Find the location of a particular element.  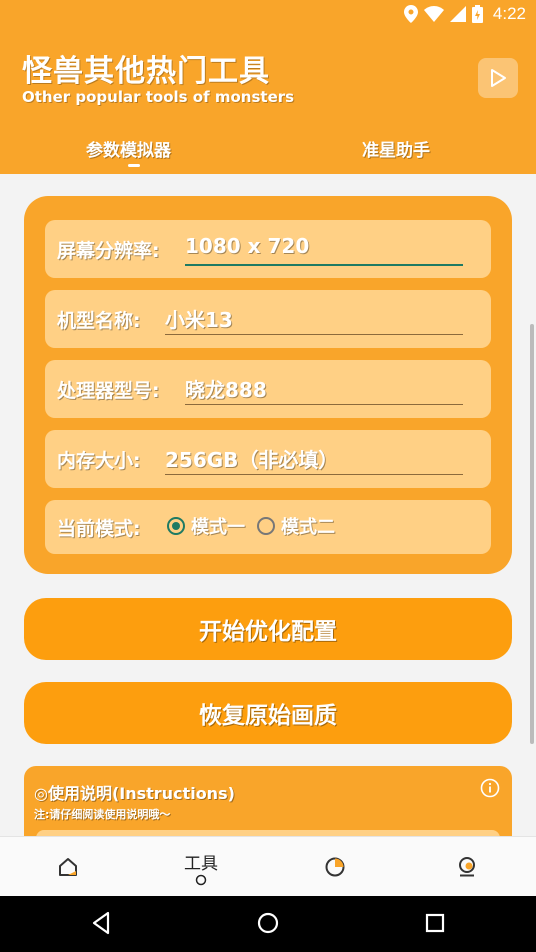

start-optimize-button: 开始优化配置 is located at coordinates (268, 629).